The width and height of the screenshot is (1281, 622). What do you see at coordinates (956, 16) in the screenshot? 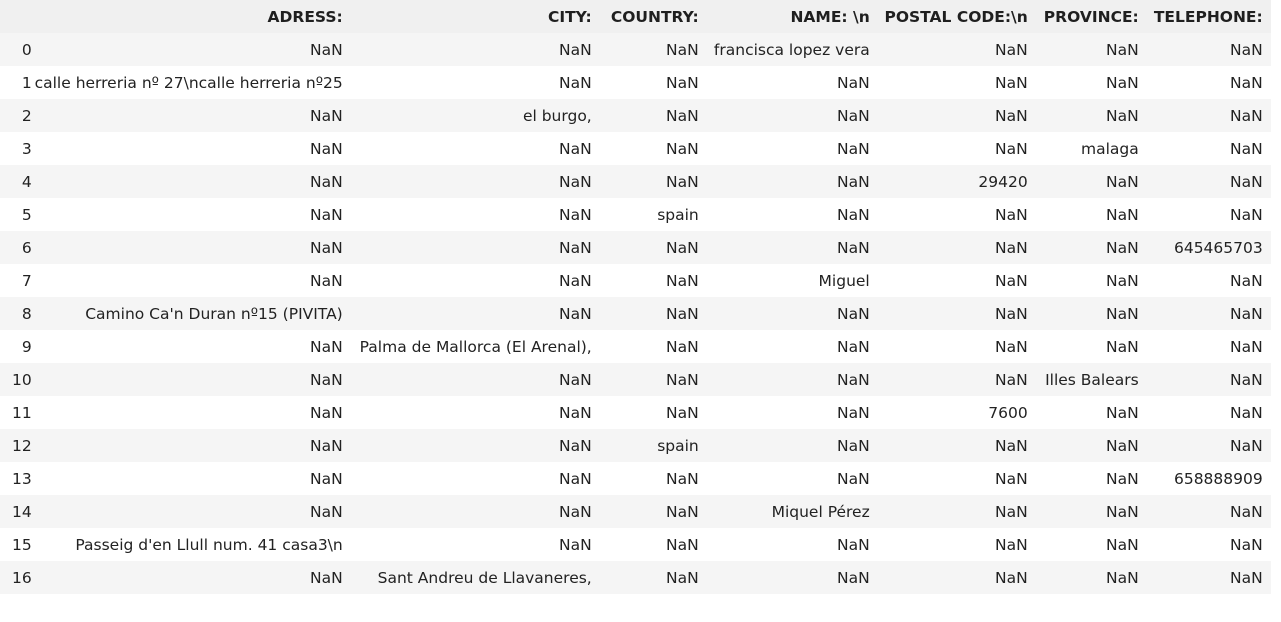
I see `column-header-postal-code: POSTAL CODE:\n` at bounding box center [956, 16].